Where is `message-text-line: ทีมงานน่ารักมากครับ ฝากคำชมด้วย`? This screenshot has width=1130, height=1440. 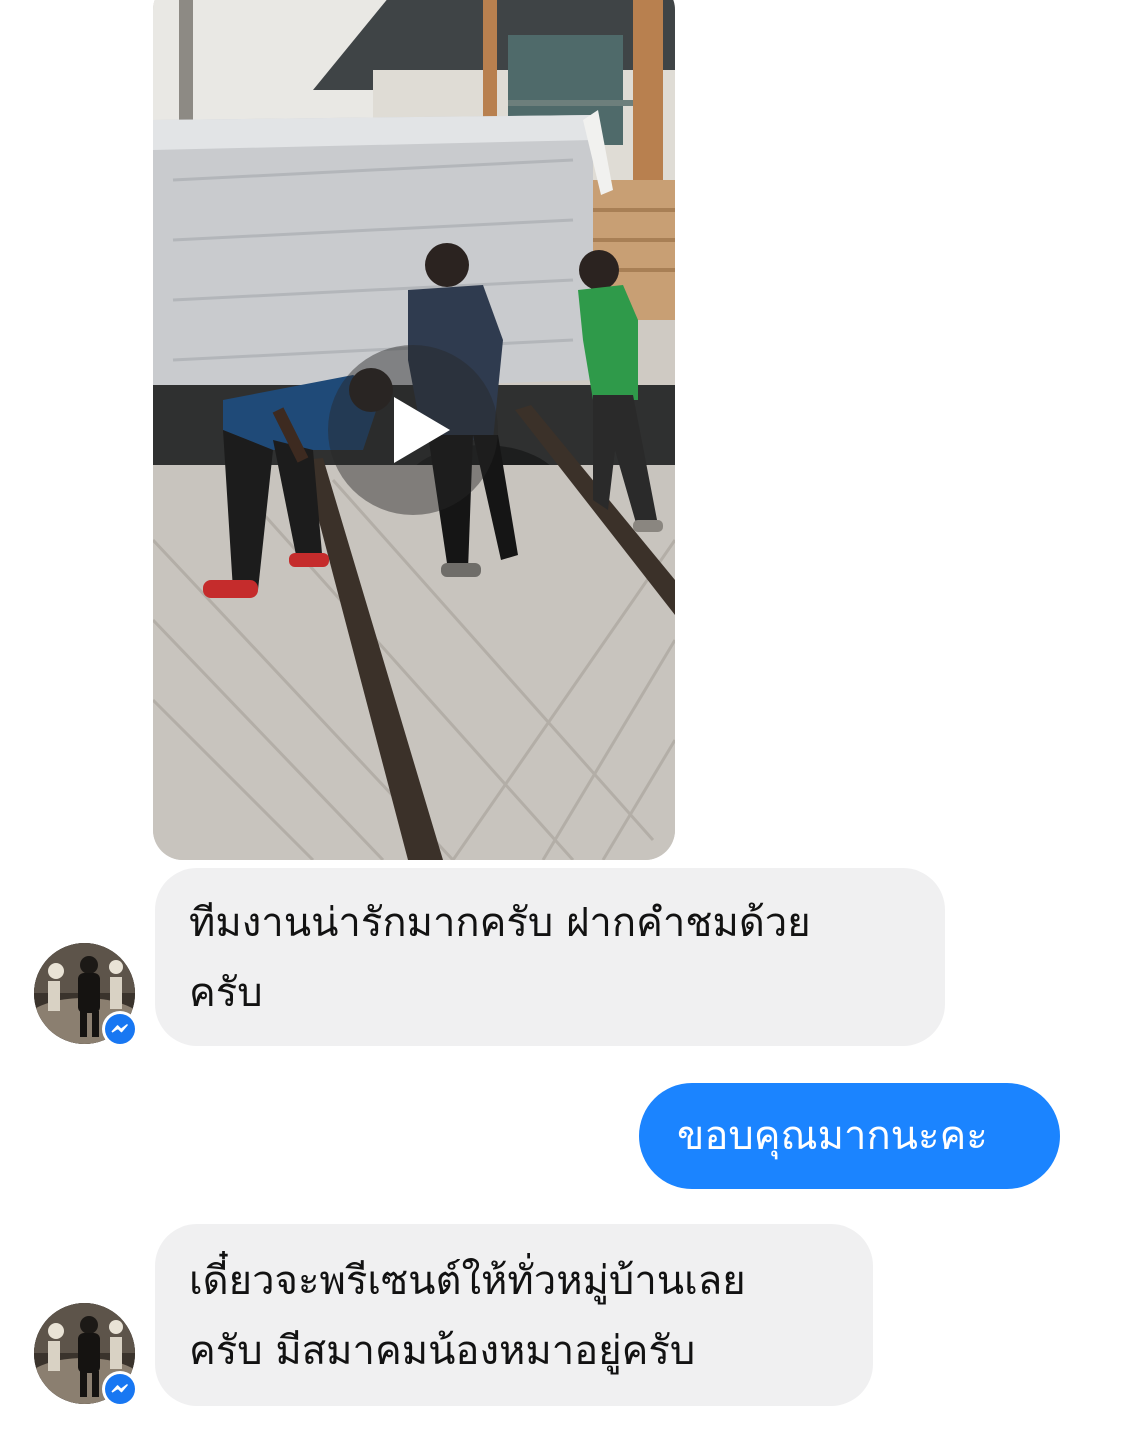
message-text-line: ทีมงานน่ารักมากครับ ฝากคำชมด้วย is located at coordinates (500, 923).